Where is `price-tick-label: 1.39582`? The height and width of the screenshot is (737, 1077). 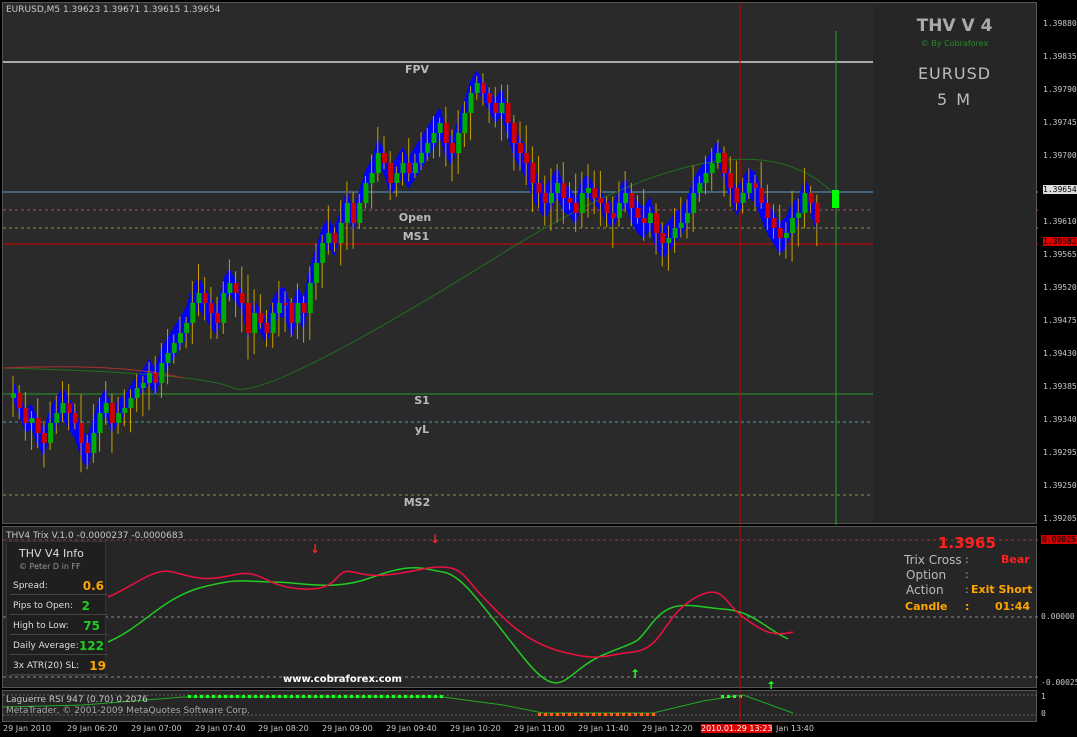
price-tick-label: 1.39582 is located at coordinates (1060, 241).